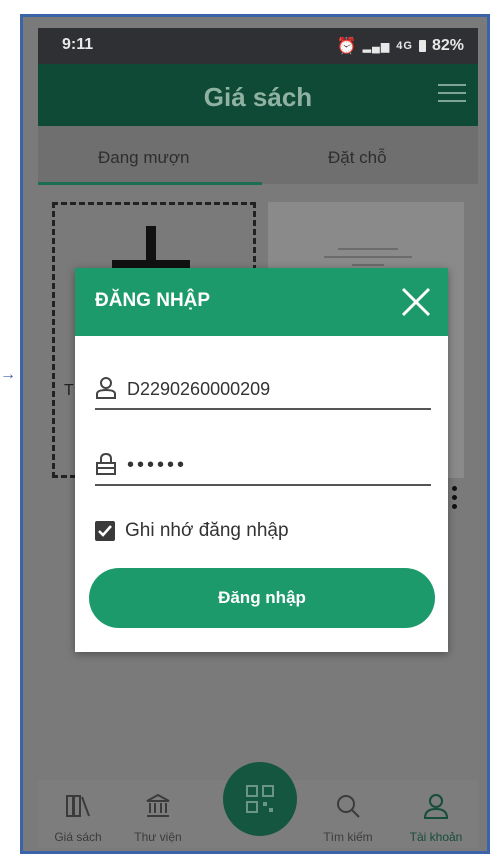 The image size is (499, 859). I want to click on nav-label-bookshelf: Giá sách, so click(78, 837).